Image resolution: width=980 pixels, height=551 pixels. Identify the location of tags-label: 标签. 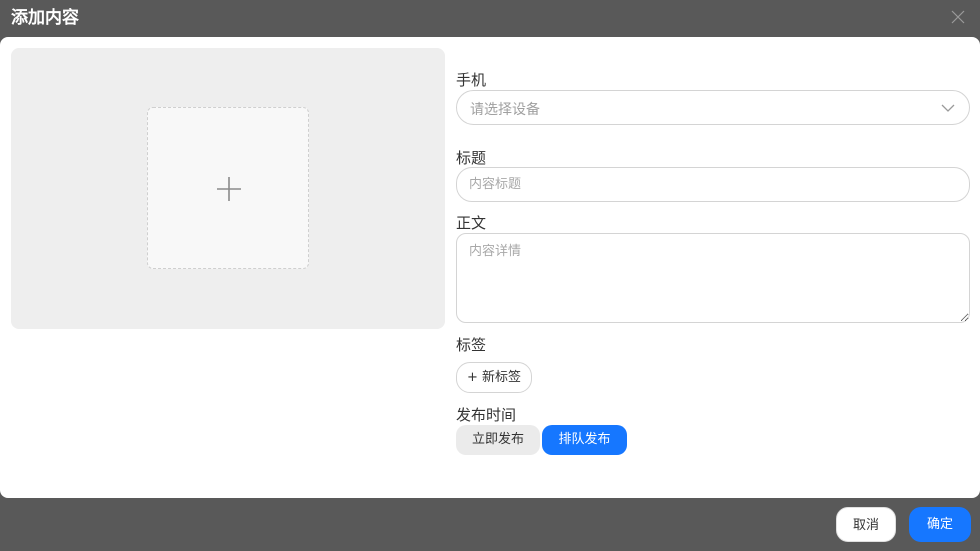
(471, 345).